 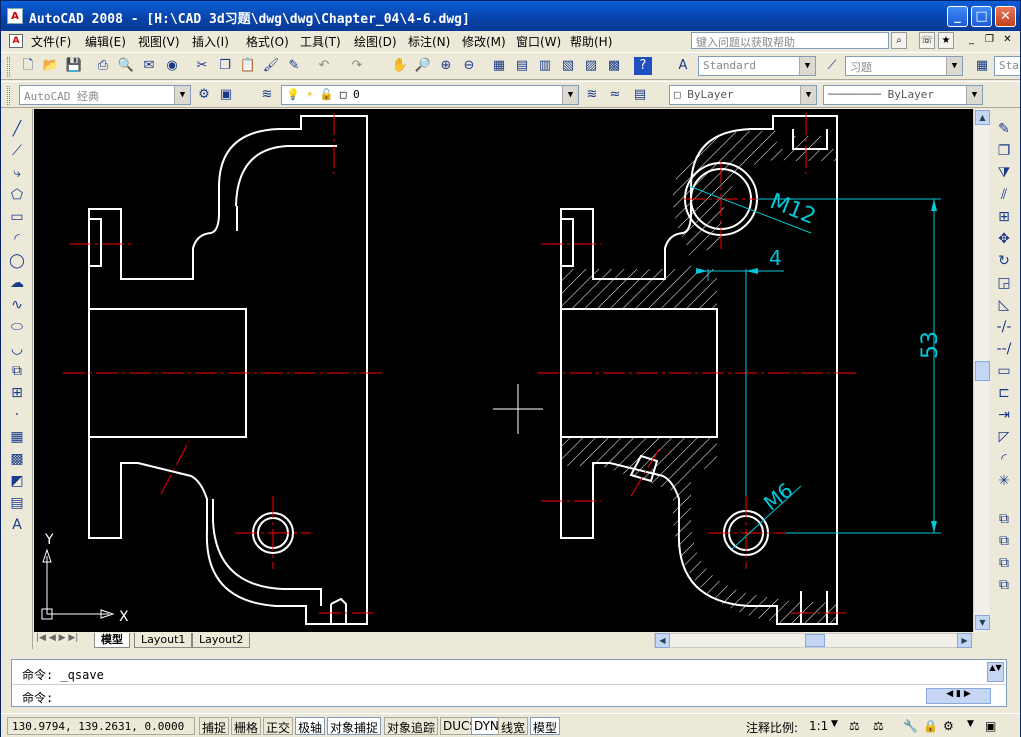 What do you see at coordinates (271, 66) in the screenshot?
I see `match-properties-icon: 🖌` at bounding box center [271, 66].